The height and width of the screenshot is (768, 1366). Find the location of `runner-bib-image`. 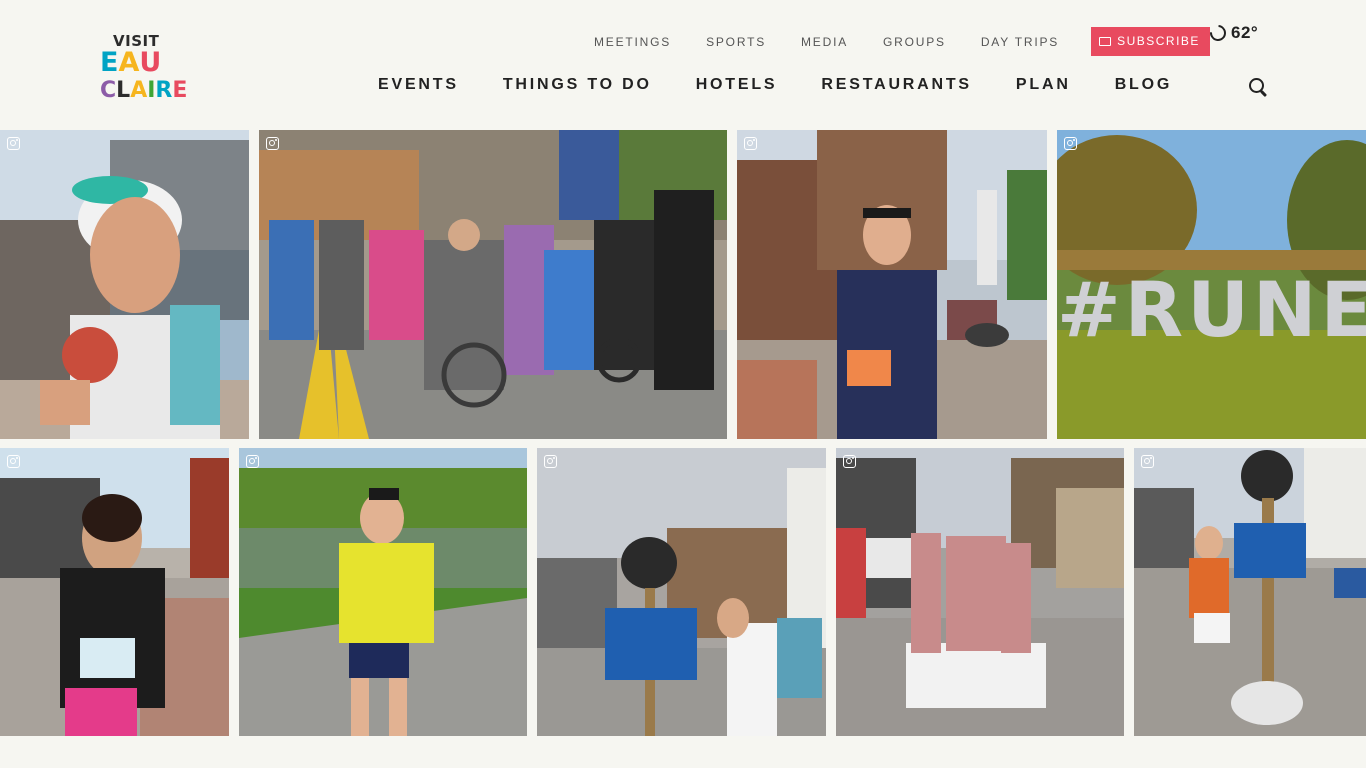

runner-bib-image is located at coordinates (892, 284).